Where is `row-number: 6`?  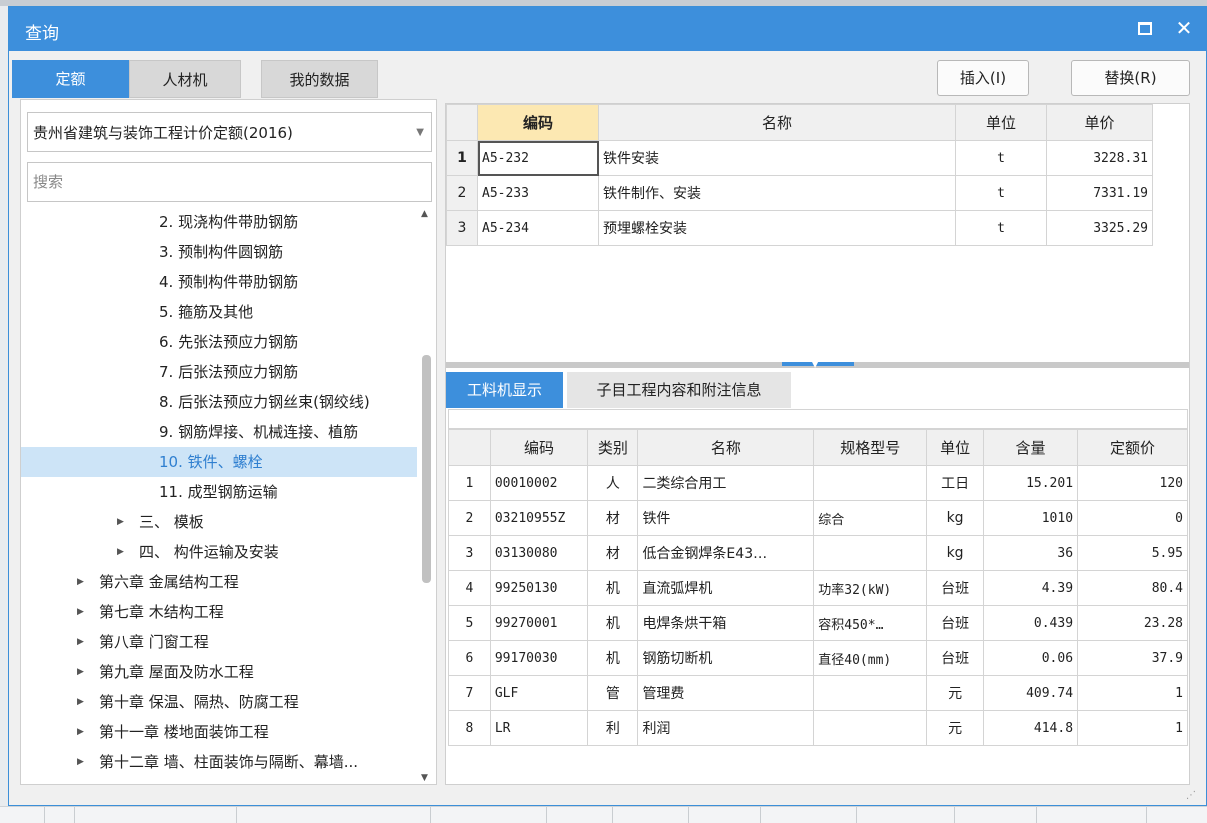 row-number: 6 is located at coordinates (469, 658).